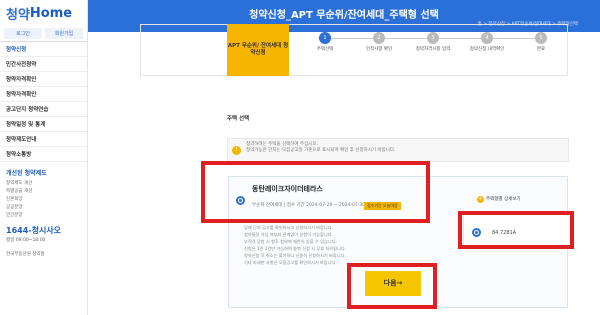 This screenshot has width=600, height=315. What do you see at coordinates (23, 33) in the screenshot?
I see `login-button: 로그인` at bounding box center [23, 33].